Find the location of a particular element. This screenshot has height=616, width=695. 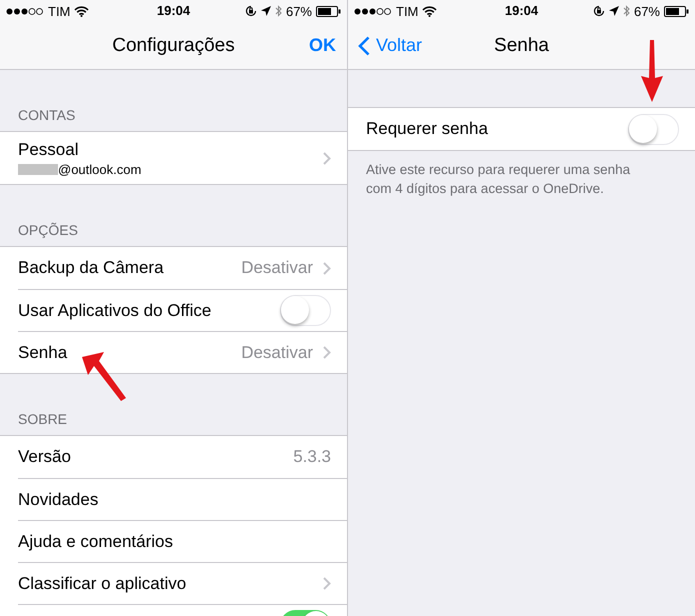

row-label: Classificar o aplicativo is located at coordinates (102, 584).